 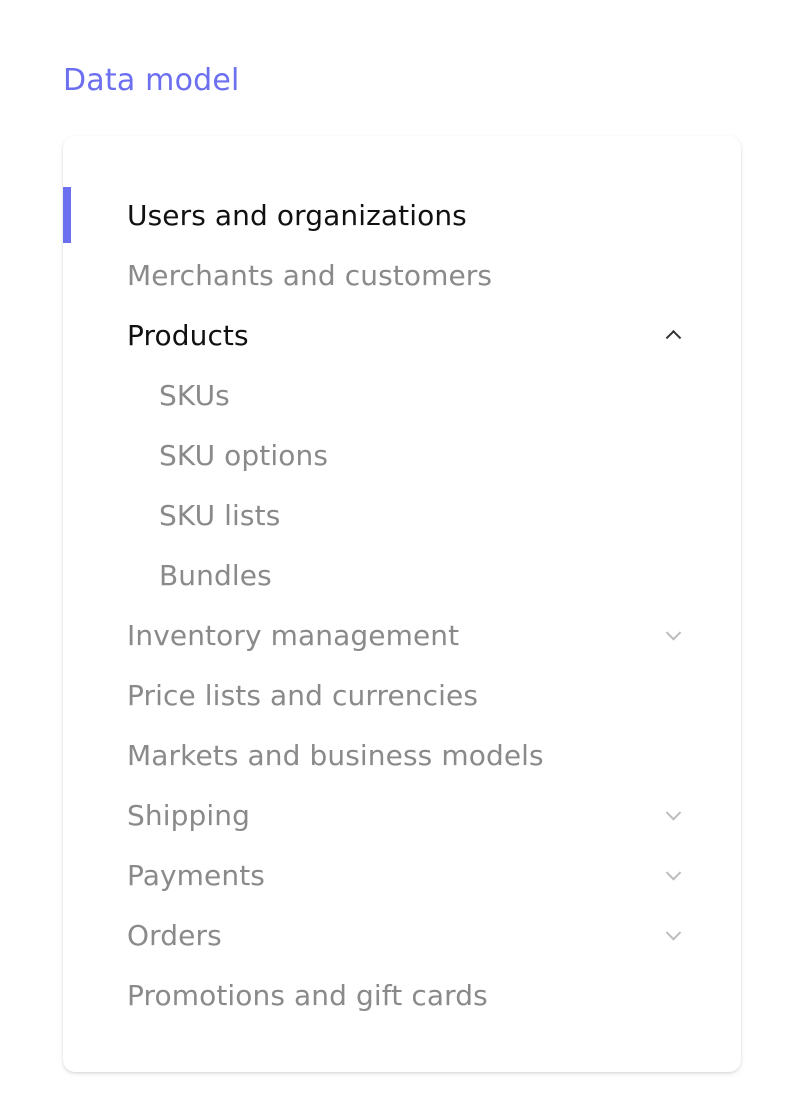 I want to click on active-indicator, so click(x=67, y=215).